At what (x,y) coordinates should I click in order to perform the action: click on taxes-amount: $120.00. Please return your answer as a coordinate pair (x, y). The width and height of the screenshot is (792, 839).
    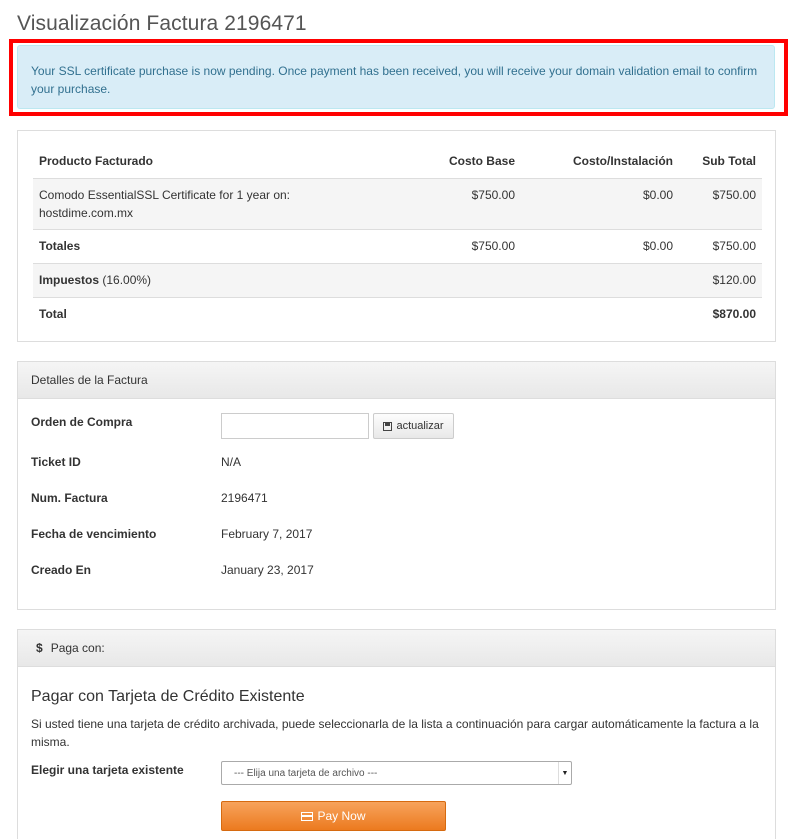
    Looking at the image, I should click on (720, 280).